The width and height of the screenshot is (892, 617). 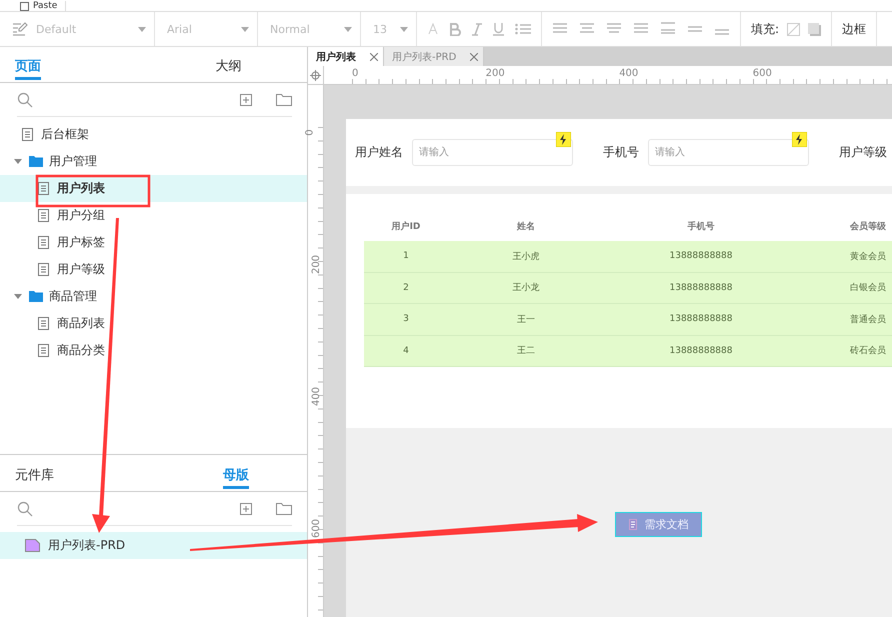 What do you see at coordinates (868, 227) in the screenshot?
I see `column-header: 会员等级` at bounding box center [868, 227].